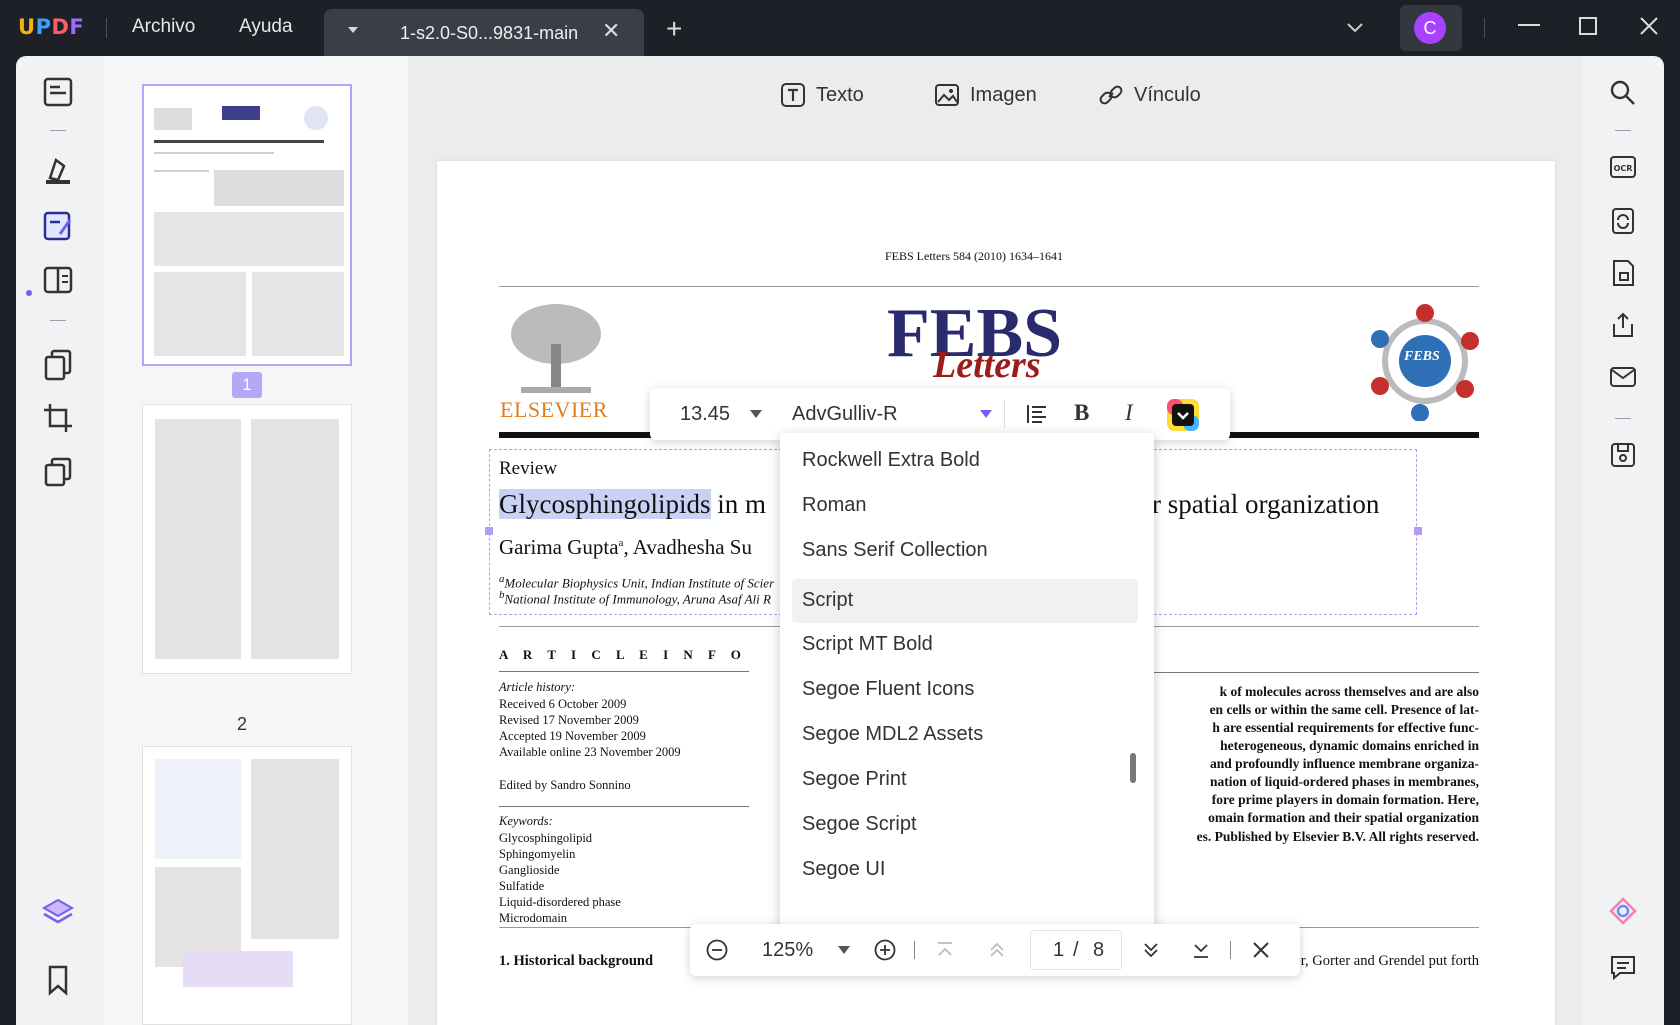  I want to click on ocr-icon: OCR, so click(1623, 167).